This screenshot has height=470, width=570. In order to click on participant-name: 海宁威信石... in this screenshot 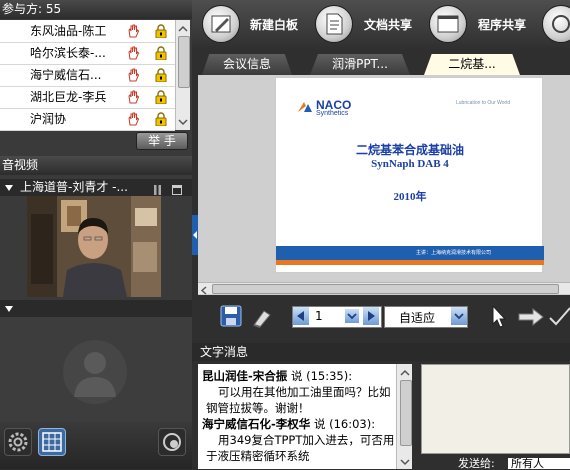, I will do `click(66, 75)`.